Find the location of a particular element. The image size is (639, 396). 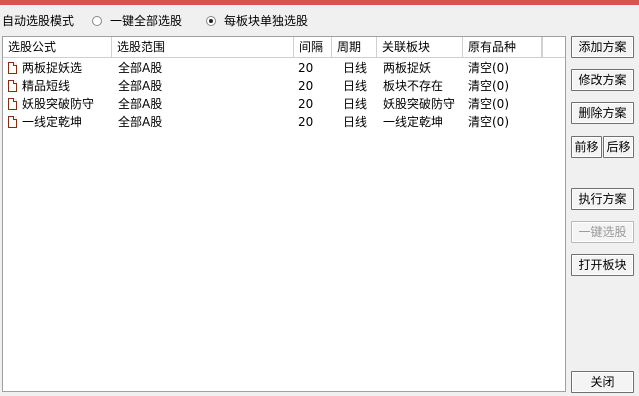

column-header-range: 选股范围 is located at coordinates (203, 47).